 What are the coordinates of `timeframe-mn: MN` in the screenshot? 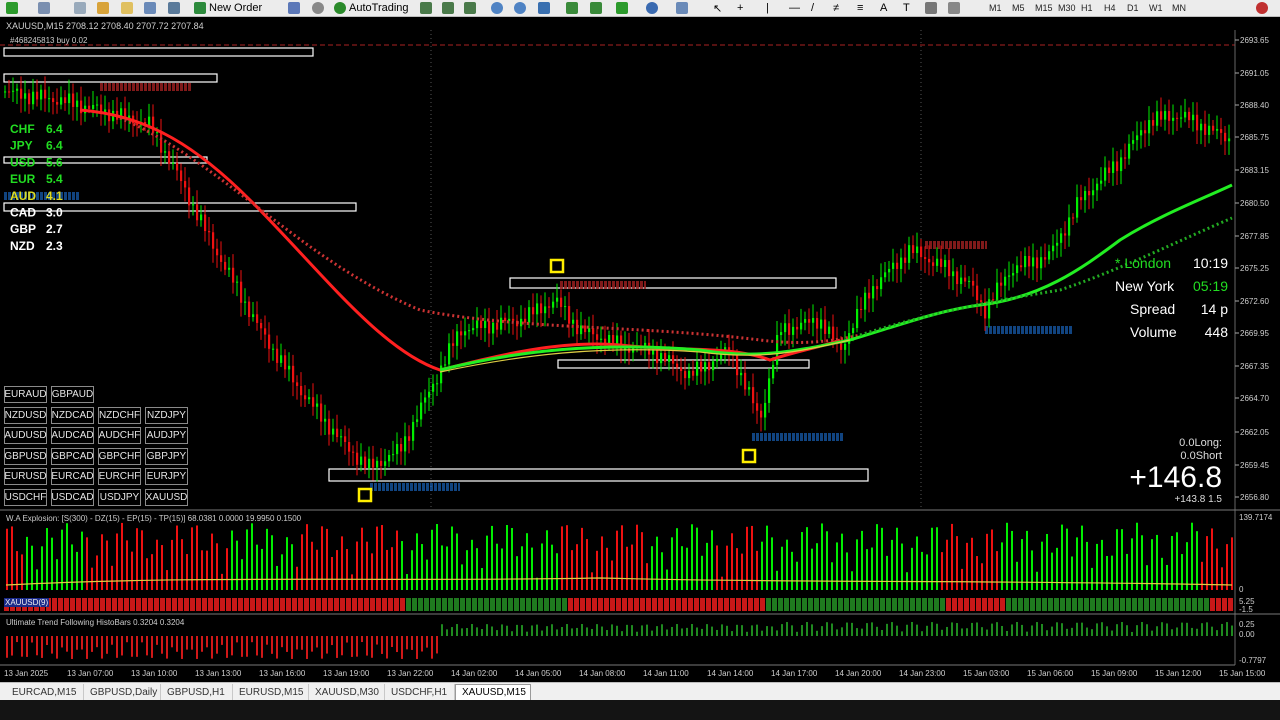 It's located at (1179, 8).